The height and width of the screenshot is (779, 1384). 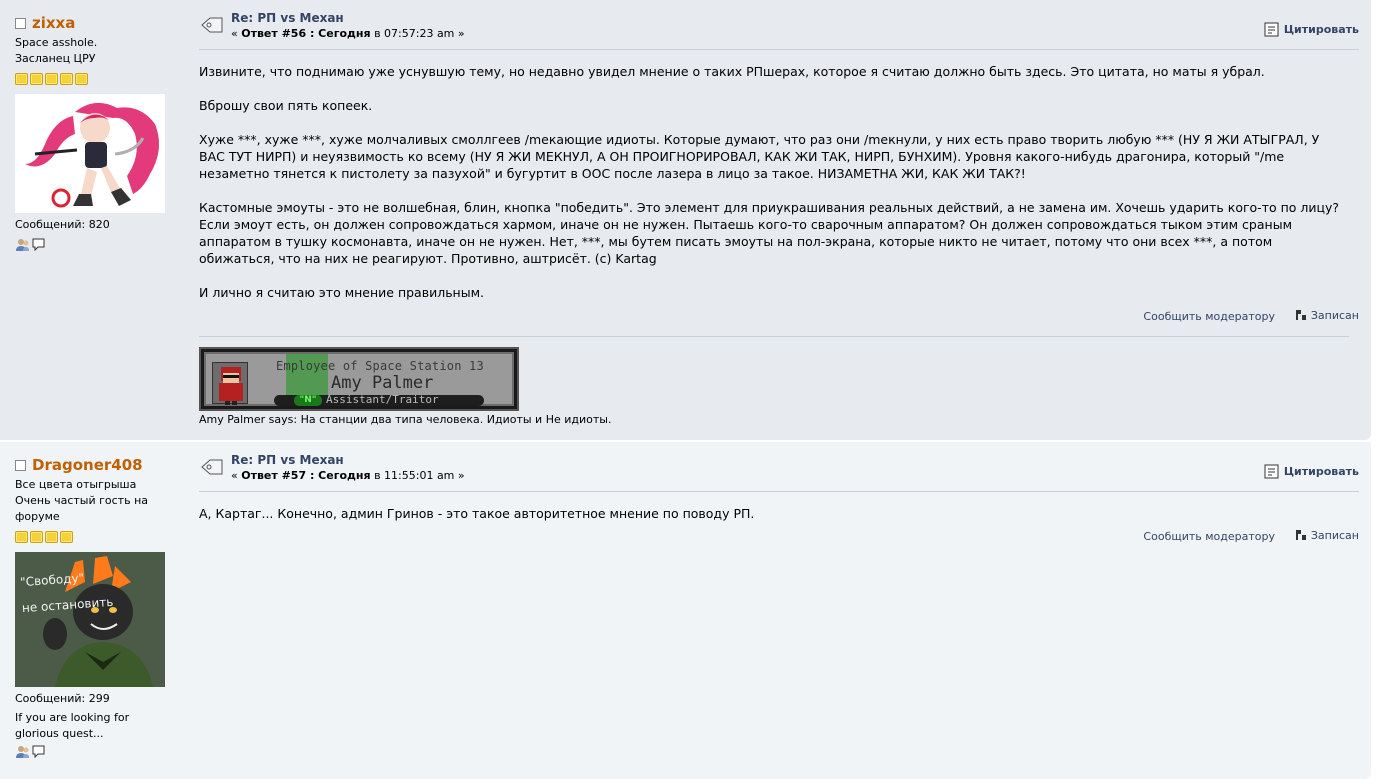 I want to click on poster-name-row: zixxa, so click(x=100, y=23).